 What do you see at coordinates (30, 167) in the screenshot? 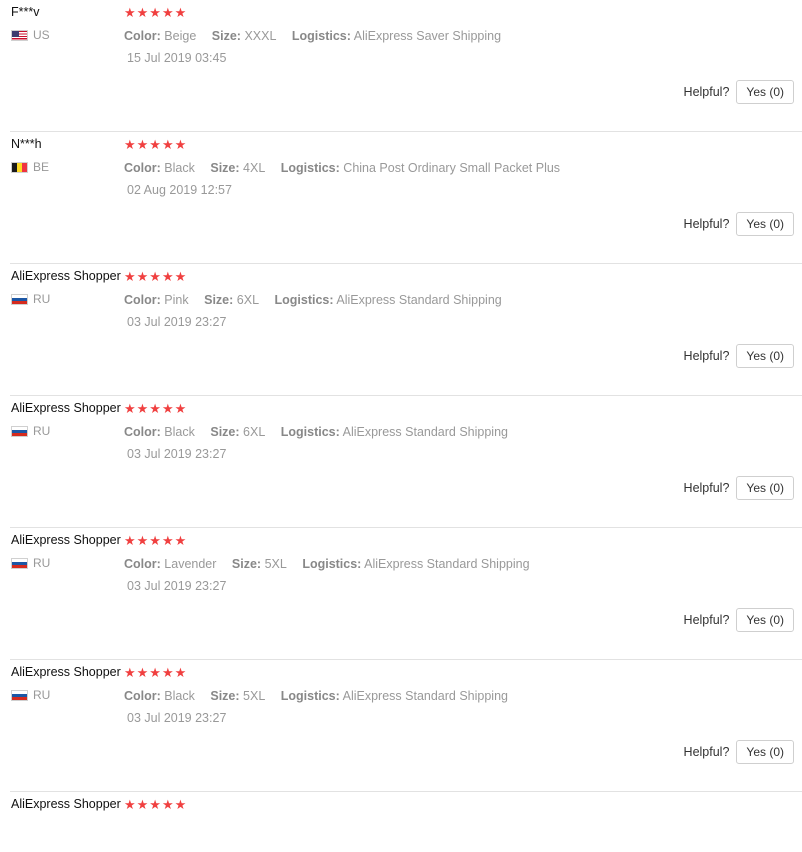
I see `reviewer-country: BE` at bounding box center [30, 167].